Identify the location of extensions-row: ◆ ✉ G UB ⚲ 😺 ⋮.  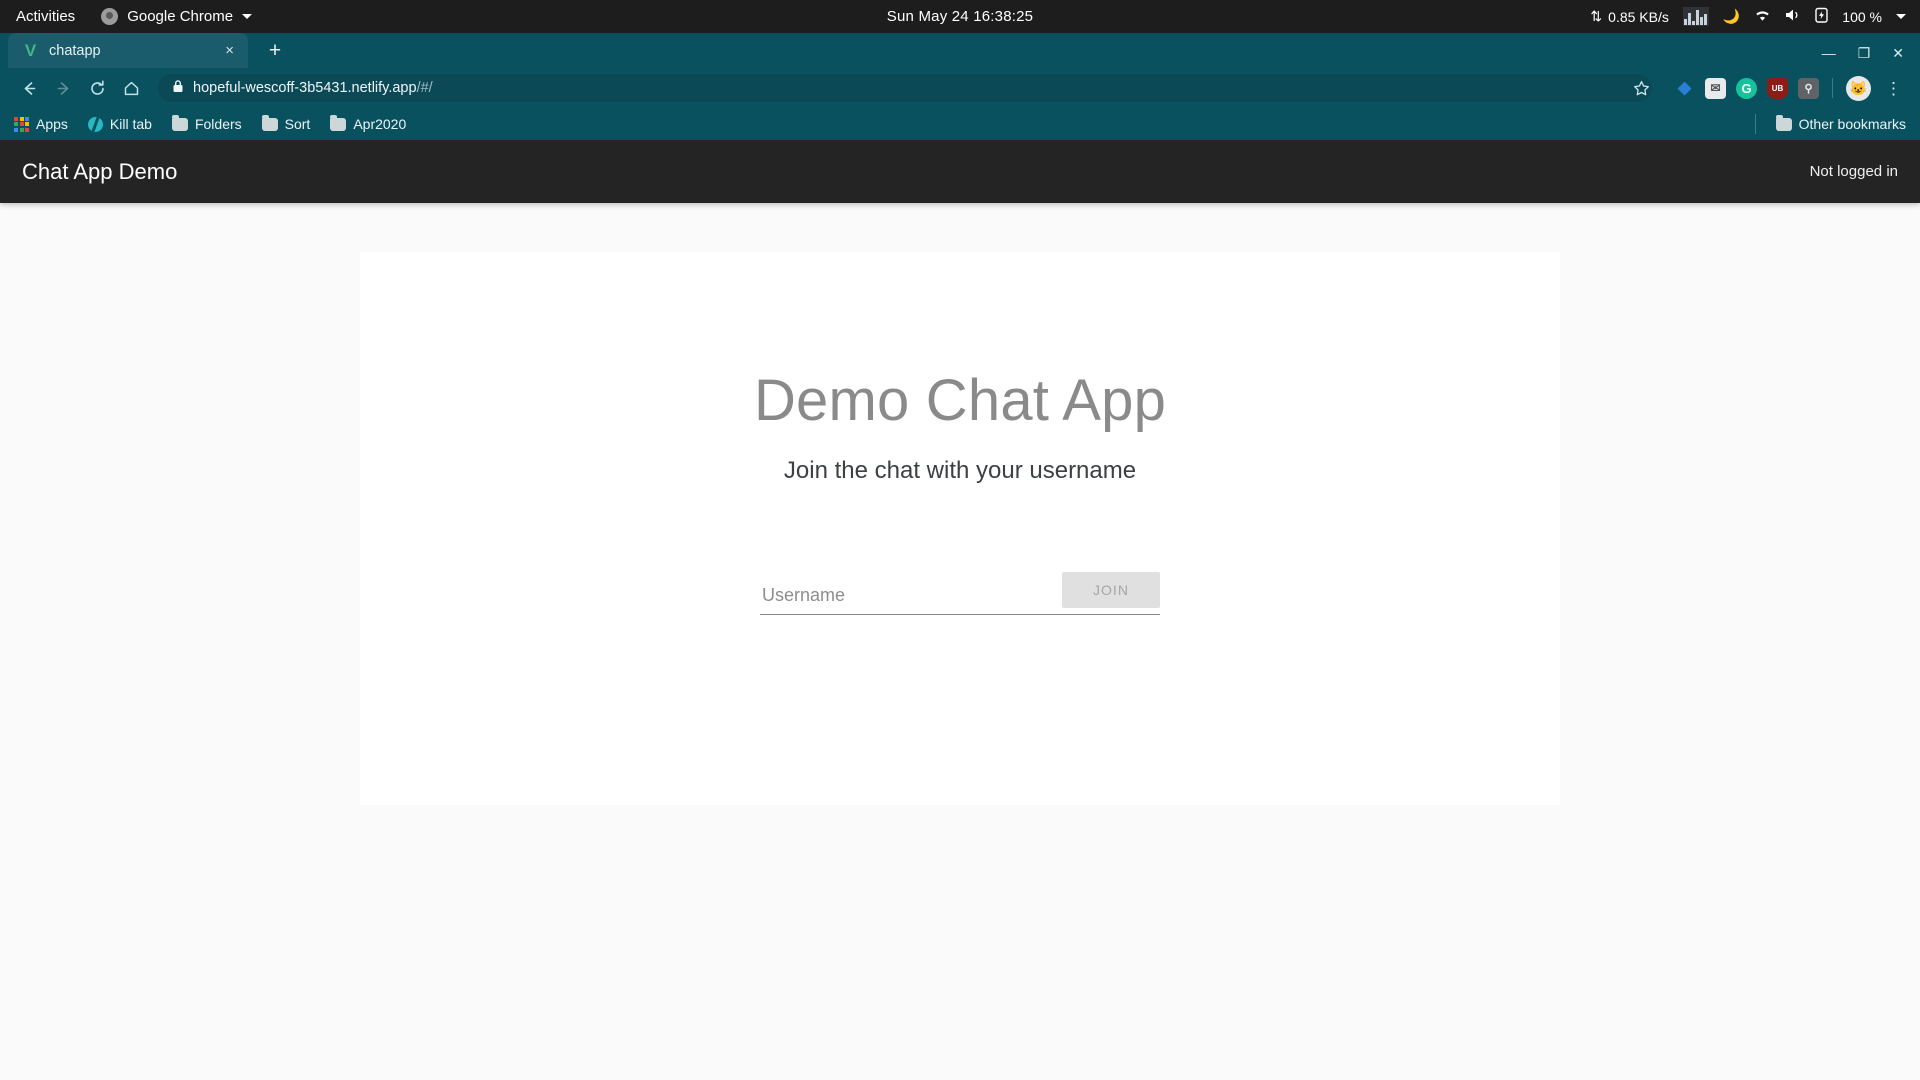
(1783, 88).